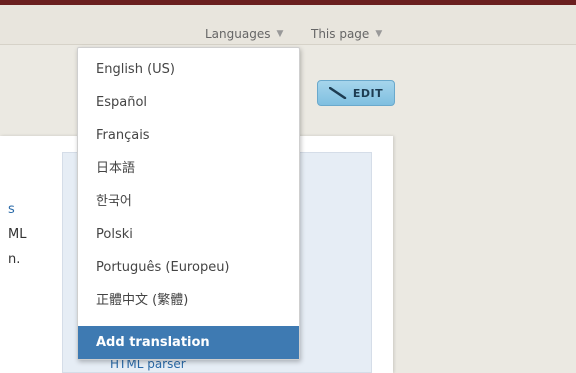 This screenshot has width=576, height=373. Describe the element at coordinates (188, 69) in the screenshot. I see `language-option-english: English (US)` at that location.